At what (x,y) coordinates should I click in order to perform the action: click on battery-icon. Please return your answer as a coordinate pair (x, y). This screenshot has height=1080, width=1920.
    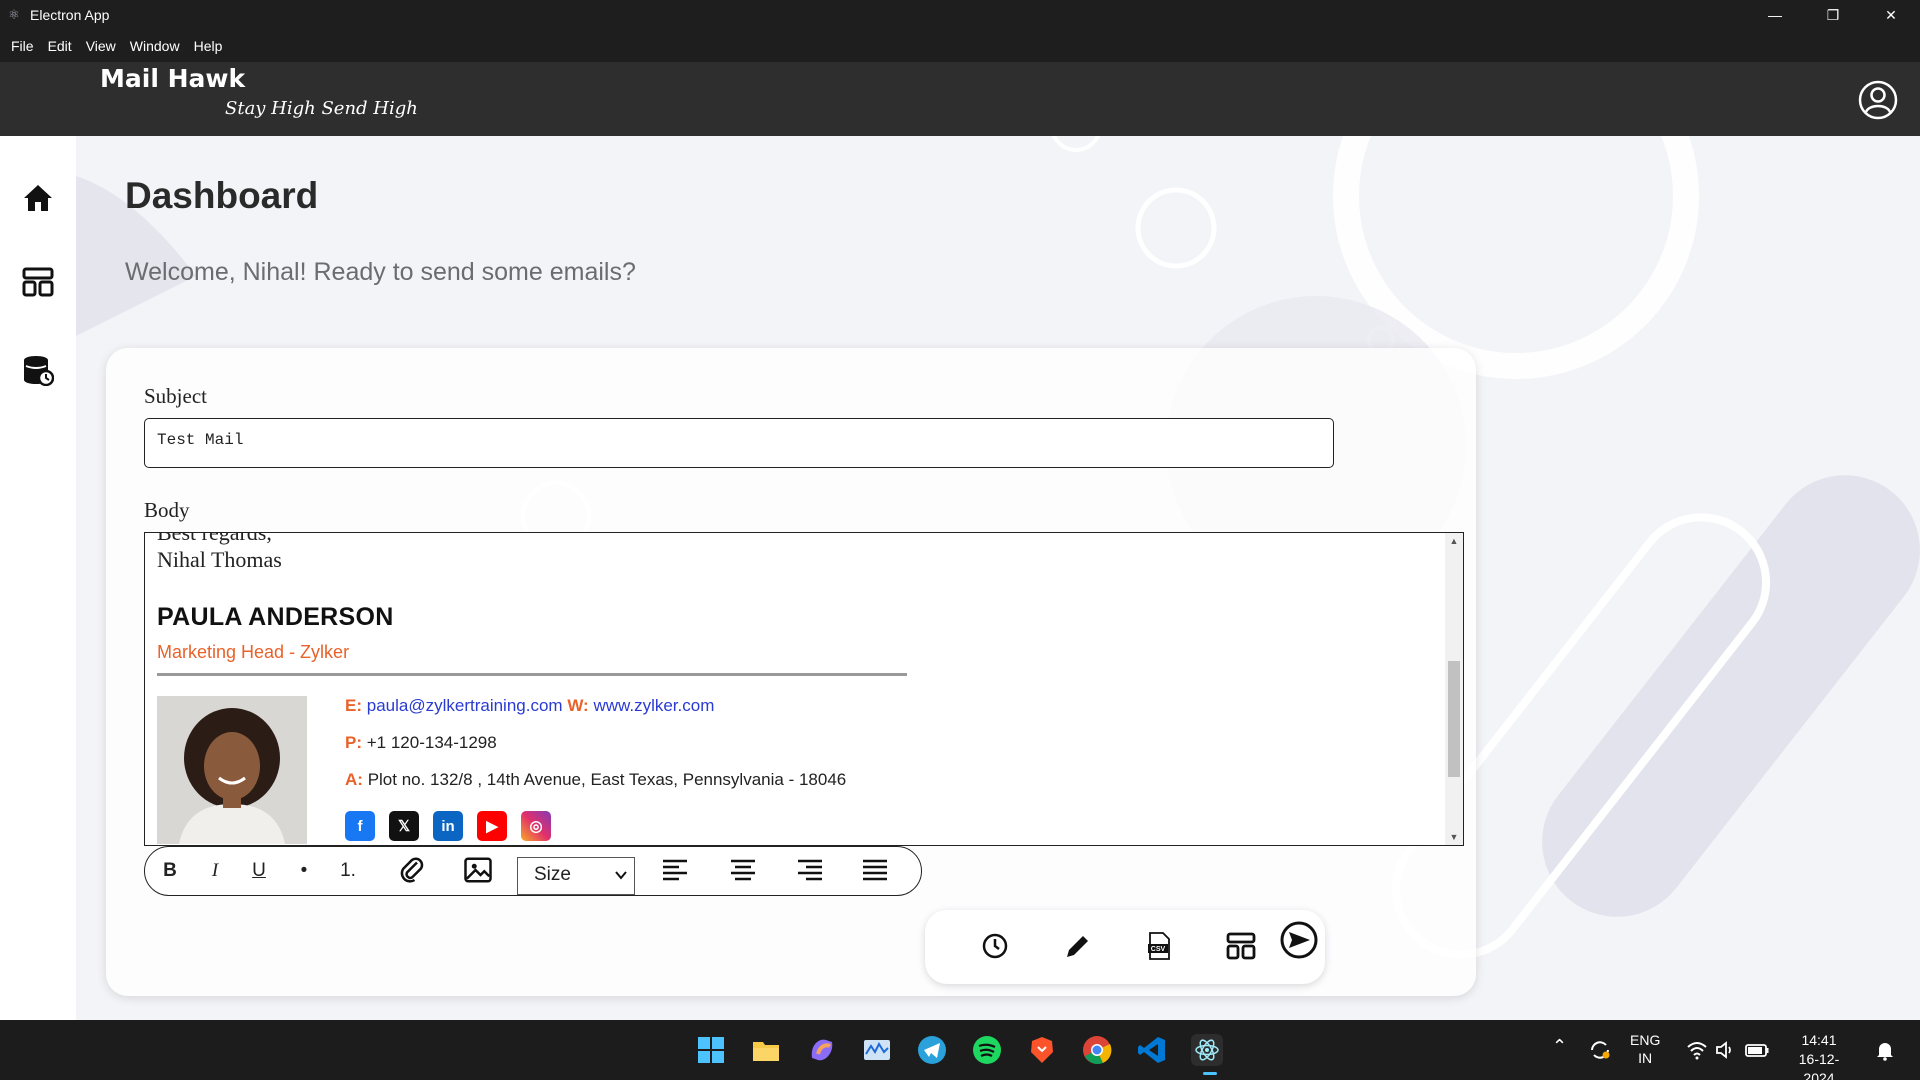
    Looking at the image, I should click on (1757, 1050).